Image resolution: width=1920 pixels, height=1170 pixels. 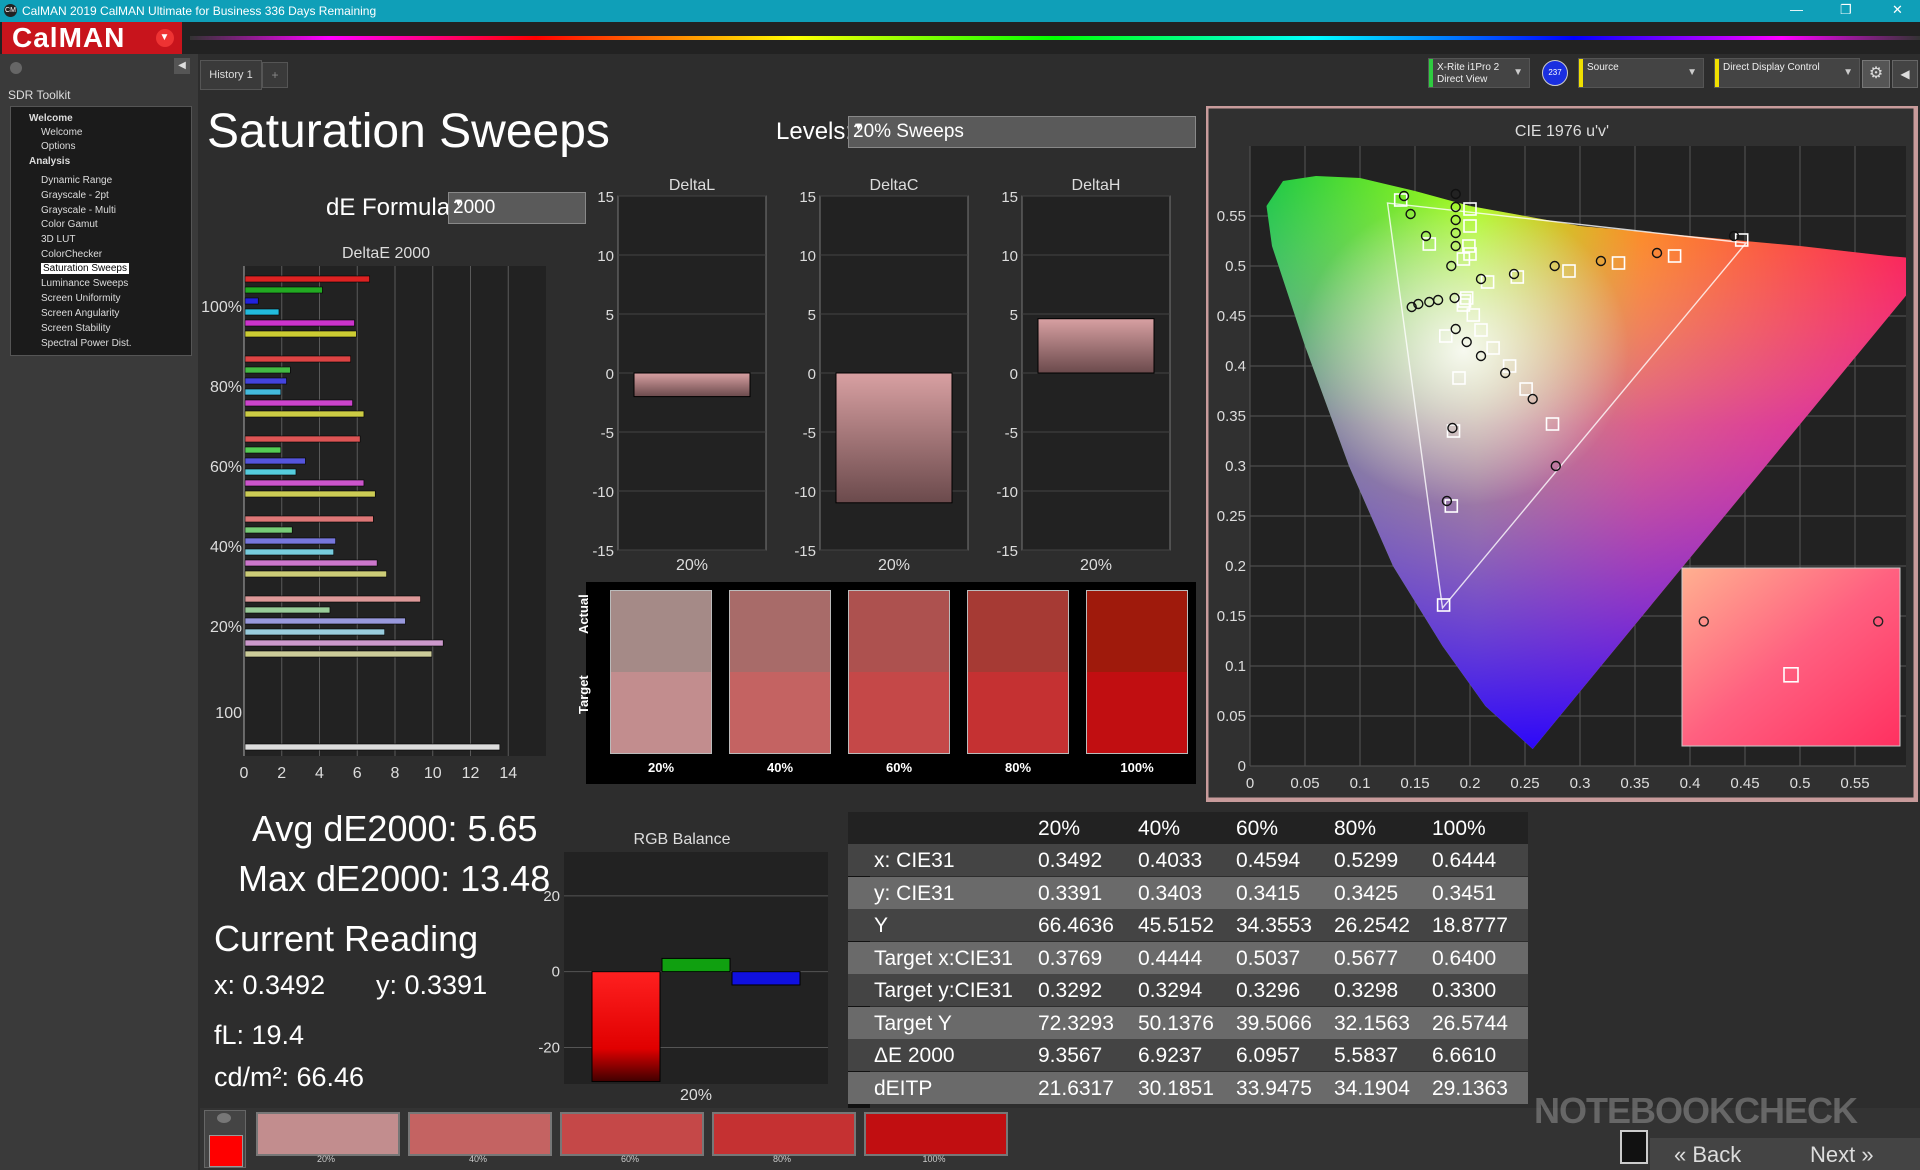 I want to click on x-tick-label: 0.45, so click(x=1744, y=783).